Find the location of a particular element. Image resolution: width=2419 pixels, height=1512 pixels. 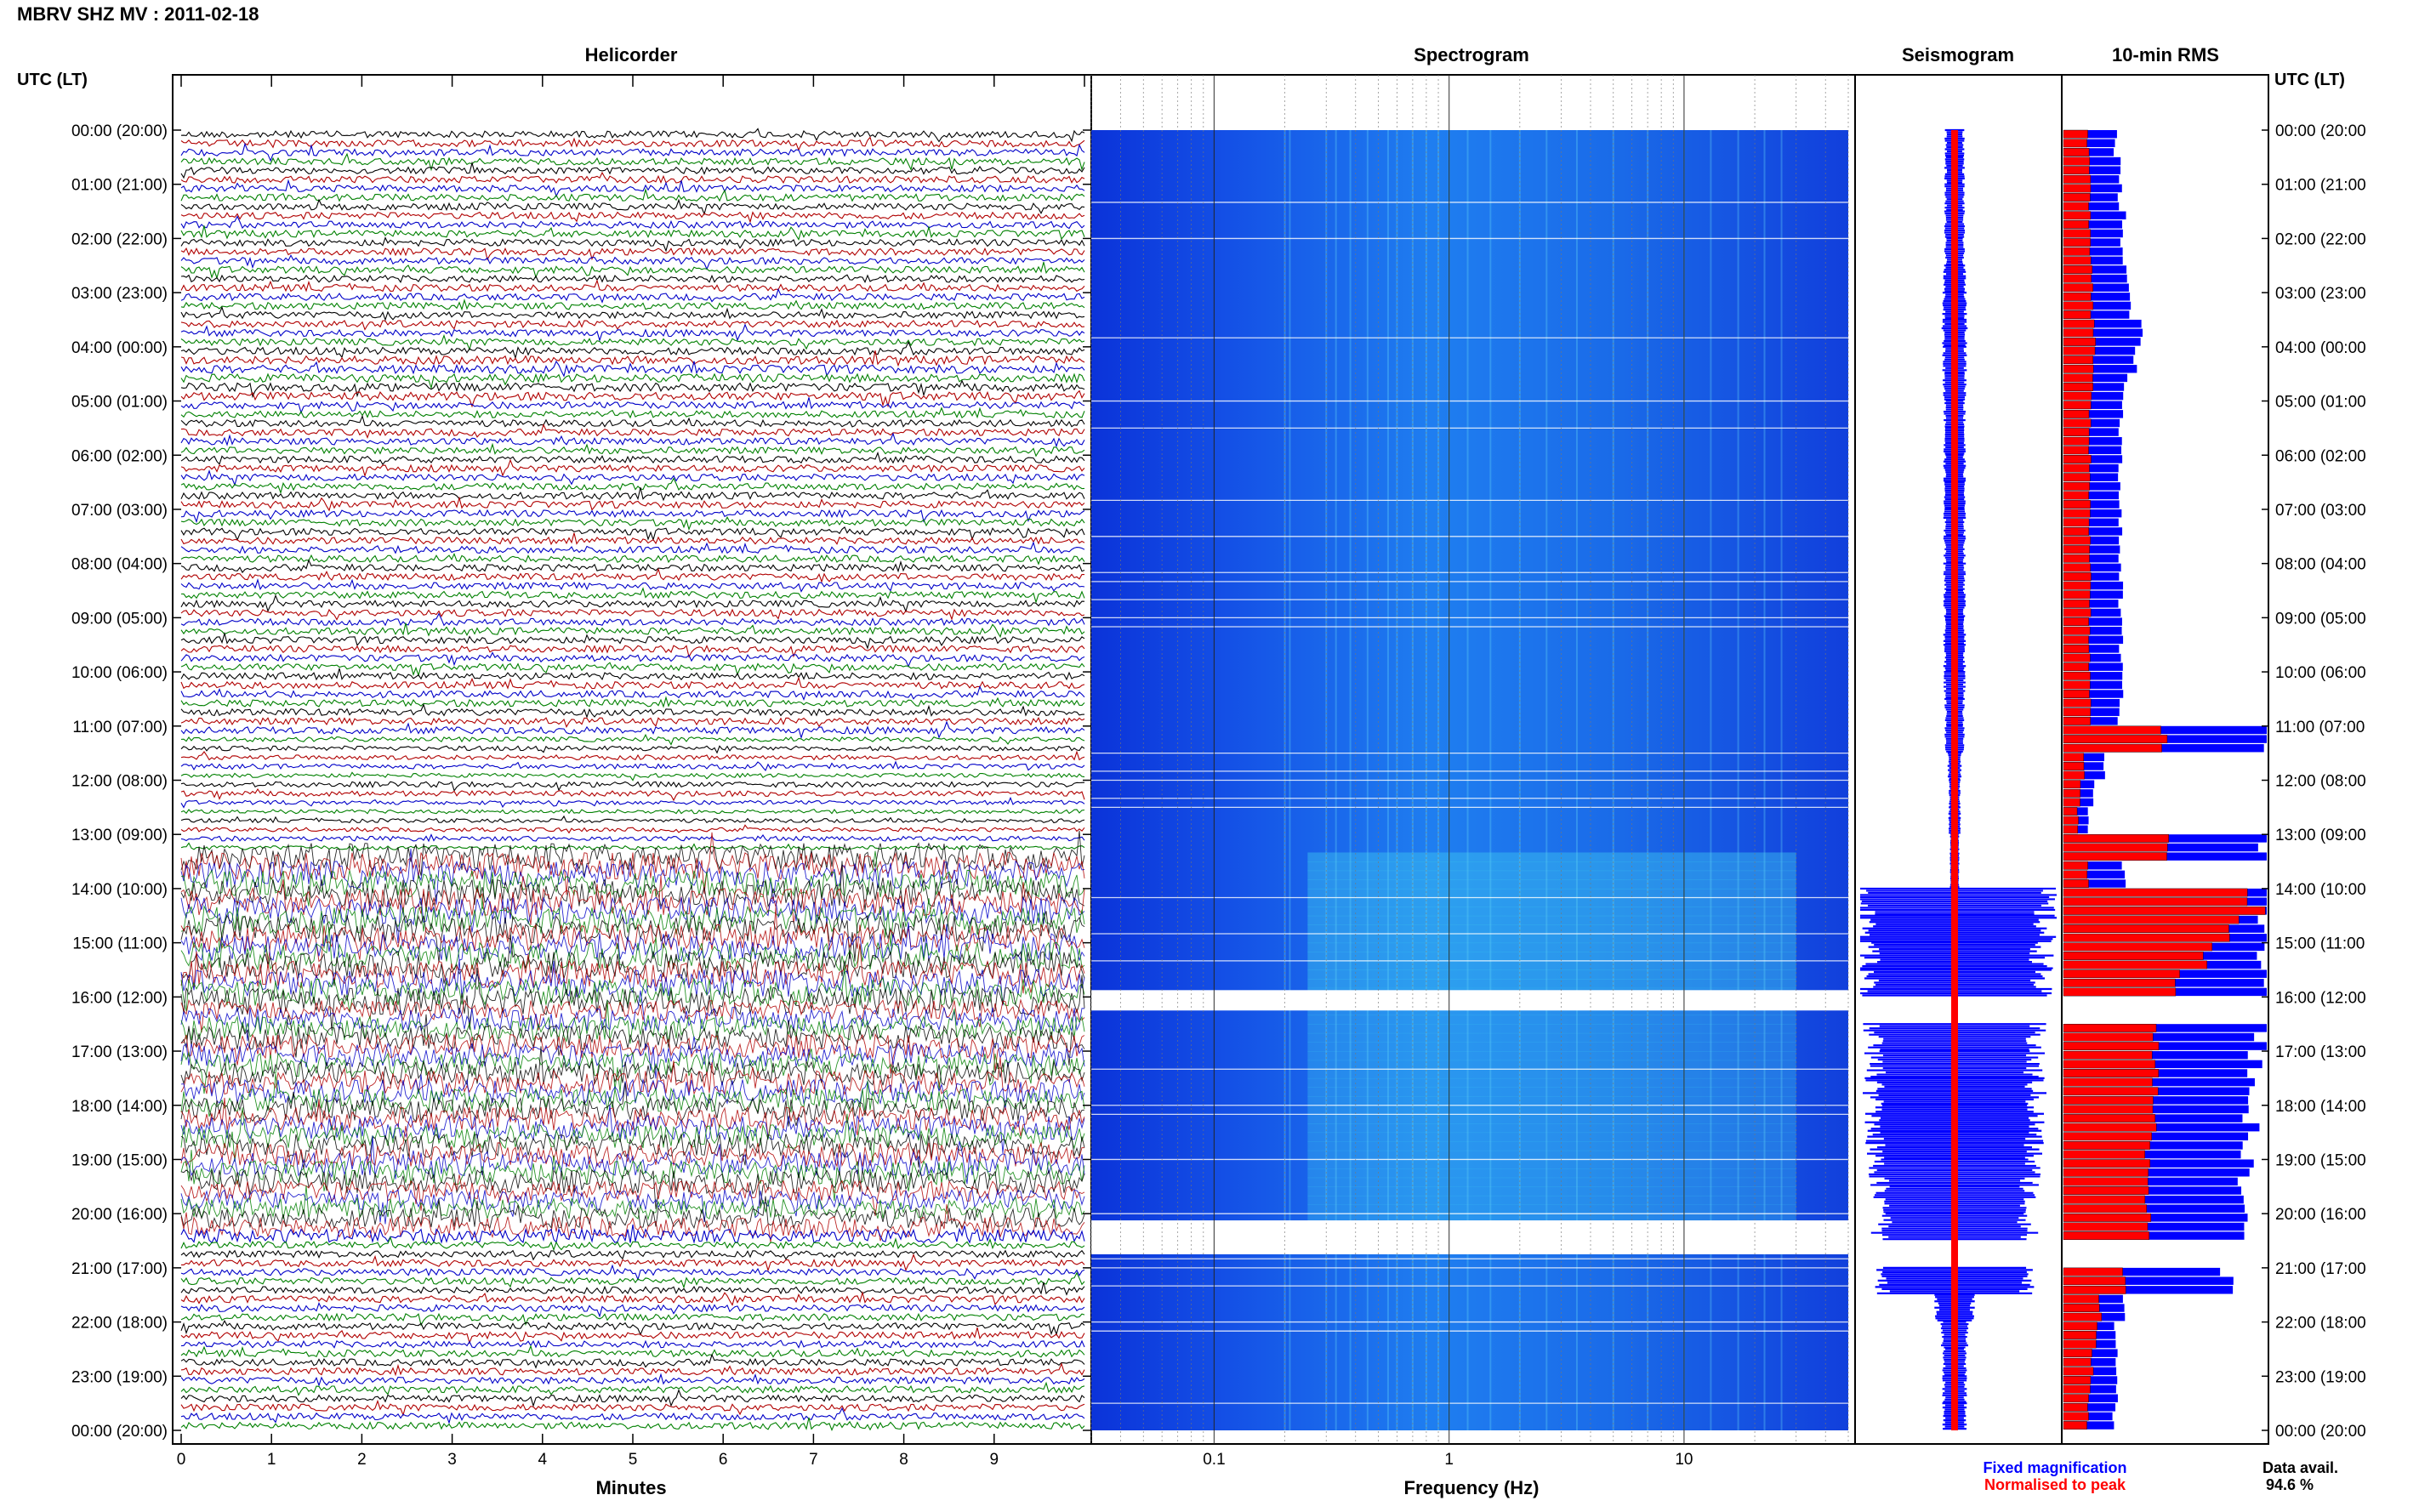

time-tick-label-right: 14:00 (10:00 is located at coordinates (2320, 890).